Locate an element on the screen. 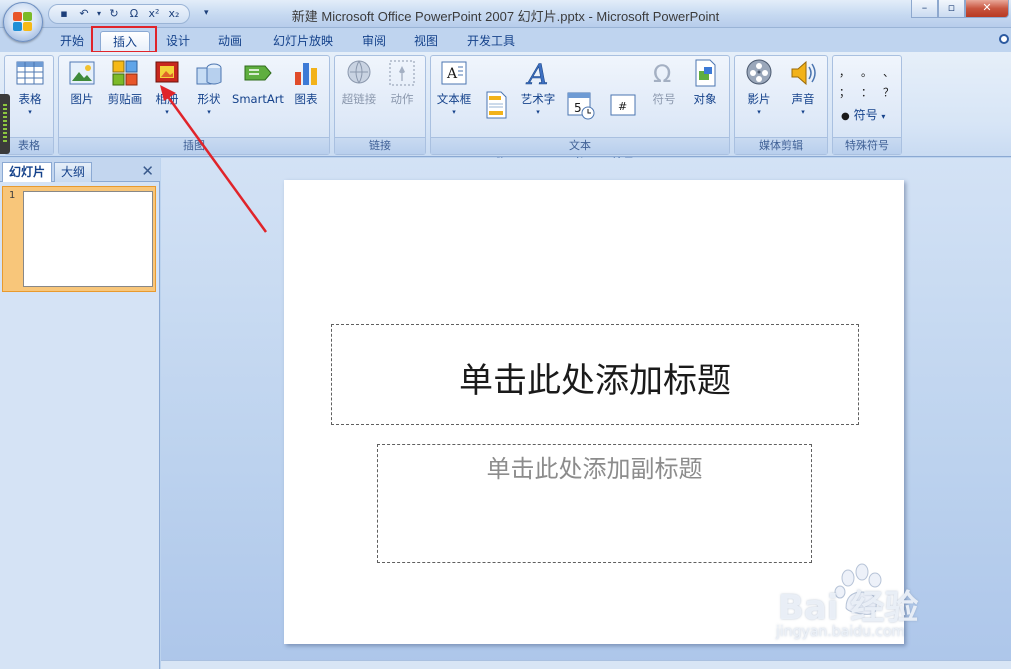 The height and width of the screenshot is (669, 1011). group-media: 影片 ▾ 声音 ▾ 媒体剪辑 is located at coordinates (781, 105).